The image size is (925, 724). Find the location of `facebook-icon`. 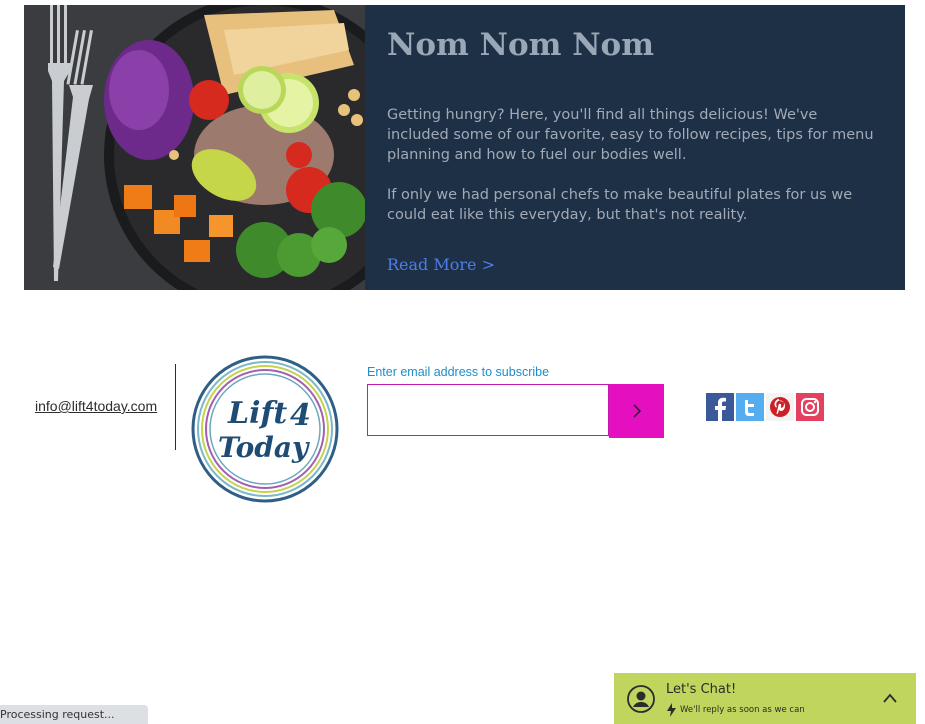

facebook-icon is located at coordinates (720, 407).